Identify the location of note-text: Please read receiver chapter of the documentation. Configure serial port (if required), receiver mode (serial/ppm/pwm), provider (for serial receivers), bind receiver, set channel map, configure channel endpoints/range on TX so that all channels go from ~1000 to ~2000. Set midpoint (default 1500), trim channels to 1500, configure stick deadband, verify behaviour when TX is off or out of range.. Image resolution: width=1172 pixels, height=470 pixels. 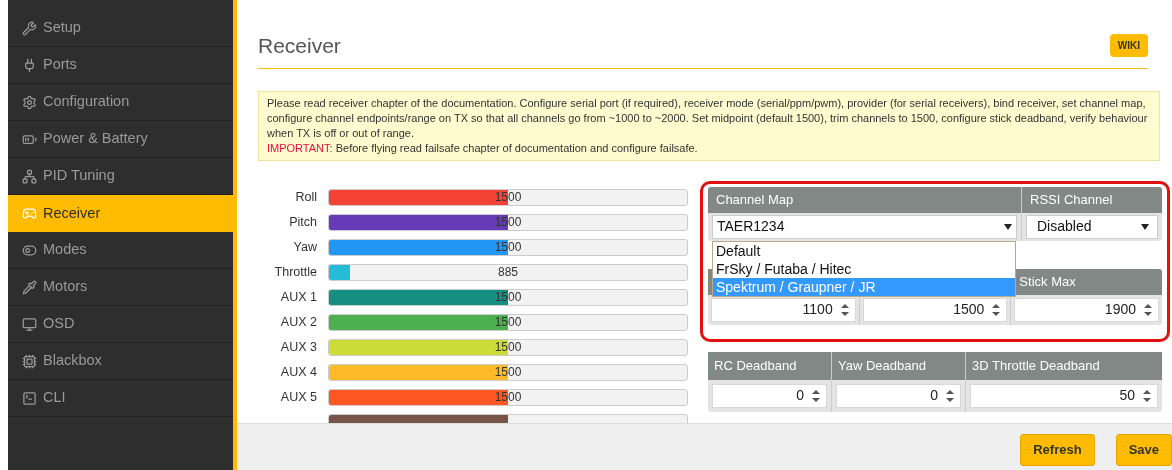
(708, 118).